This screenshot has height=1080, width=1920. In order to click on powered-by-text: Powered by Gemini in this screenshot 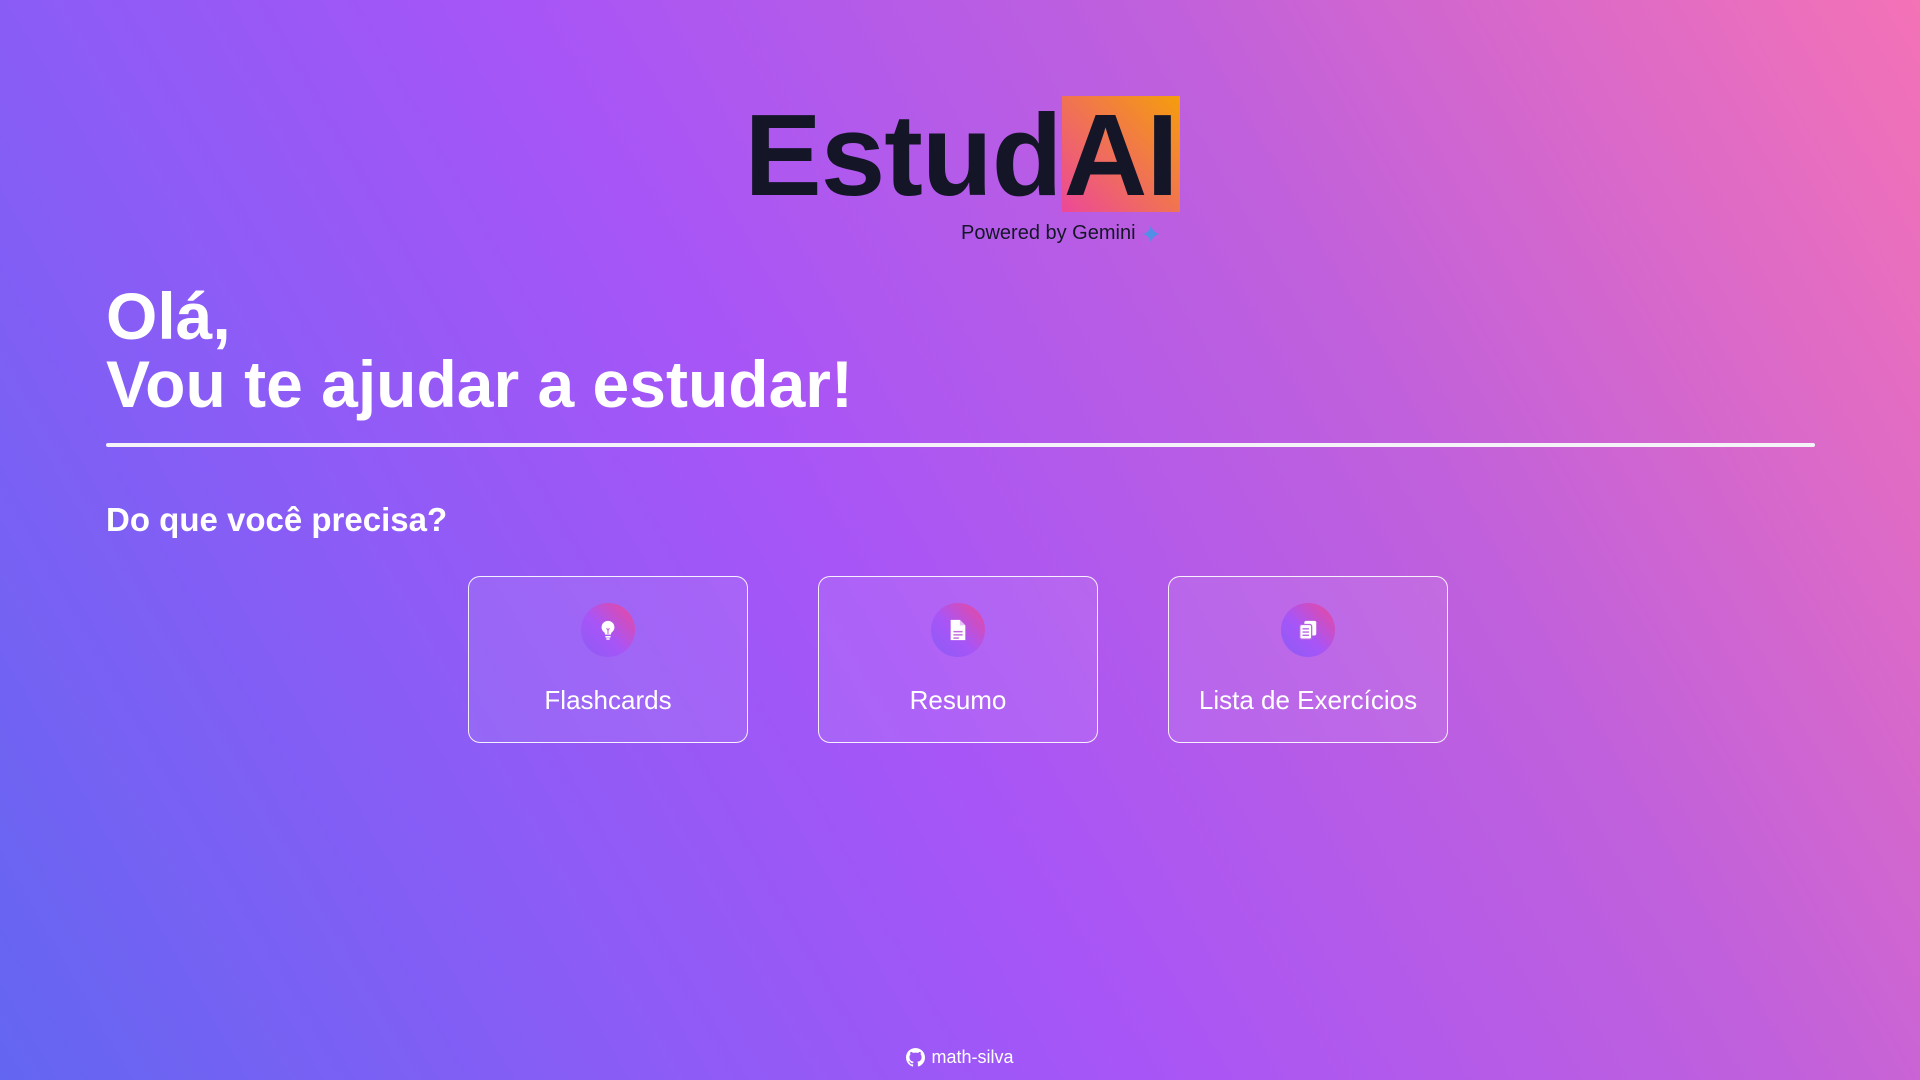, I will do `click(1048, 233)`.